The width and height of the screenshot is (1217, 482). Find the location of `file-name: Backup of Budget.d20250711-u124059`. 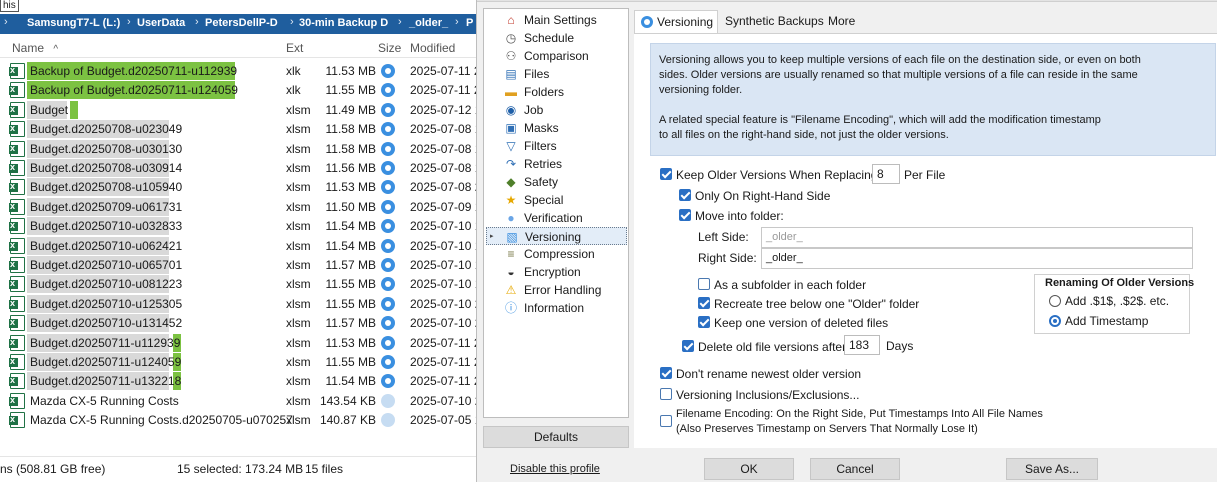

file-name: Backup of Budget.d20250711-u124059 is located at coordinates (134, 90).